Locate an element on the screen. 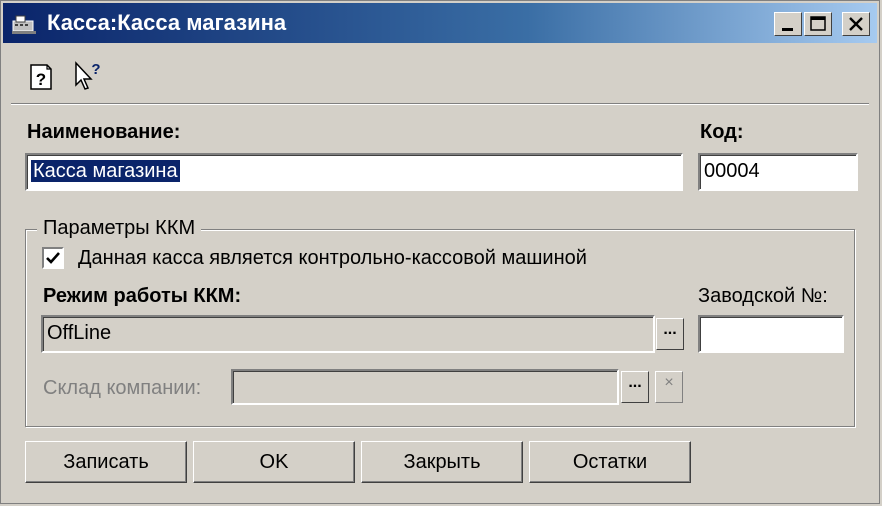 The width and height of the screenshot is (882, 506). window-title: Касса:Касса магазина is located at coordinates (167, 22).